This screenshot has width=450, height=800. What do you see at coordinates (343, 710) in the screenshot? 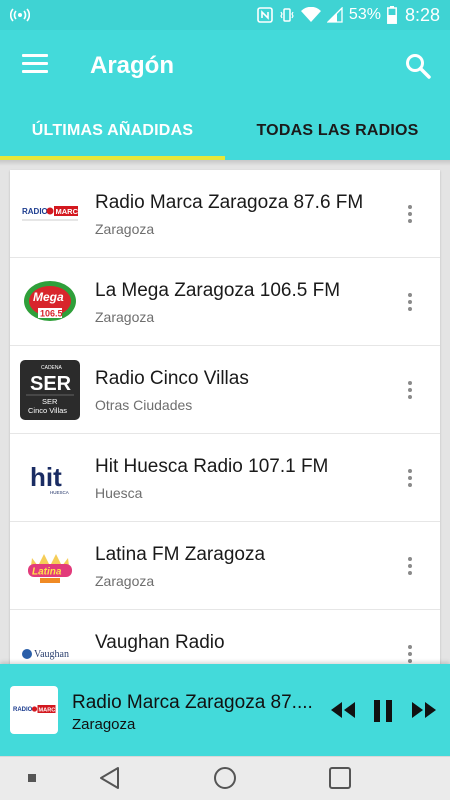
I see `rewind-icon` at bounding box center [343, 710].